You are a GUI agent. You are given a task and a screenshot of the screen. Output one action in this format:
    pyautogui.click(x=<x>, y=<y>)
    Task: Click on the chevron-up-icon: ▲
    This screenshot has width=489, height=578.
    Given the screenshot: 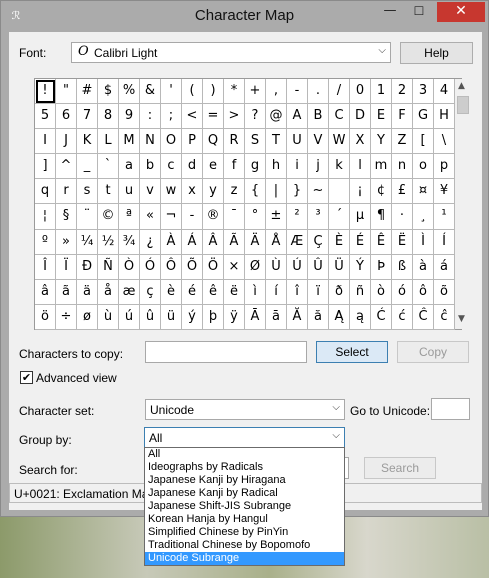 What is the action you would take?
    pyautogui.click(x=461, y=86)
    